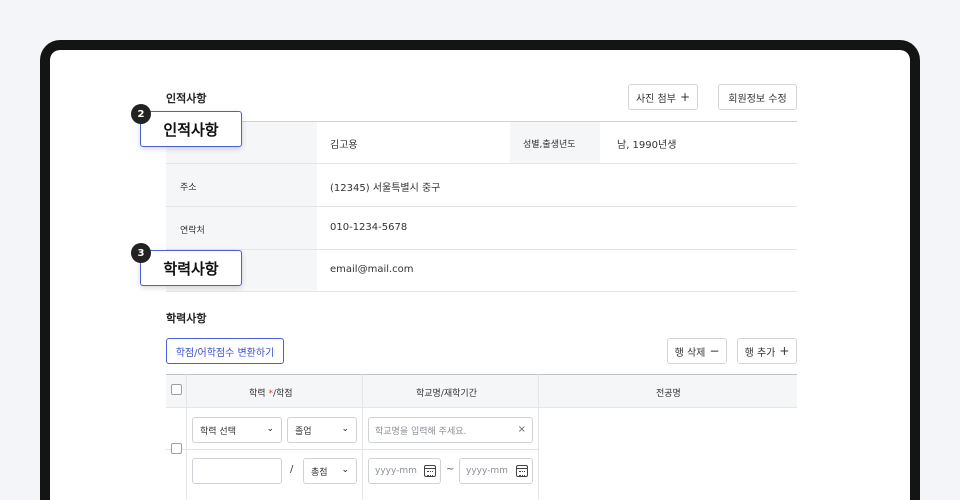 The width and height of the screenshot is (960, 500). I want to click on callout-personal: 인적사항, so click(191, 129).